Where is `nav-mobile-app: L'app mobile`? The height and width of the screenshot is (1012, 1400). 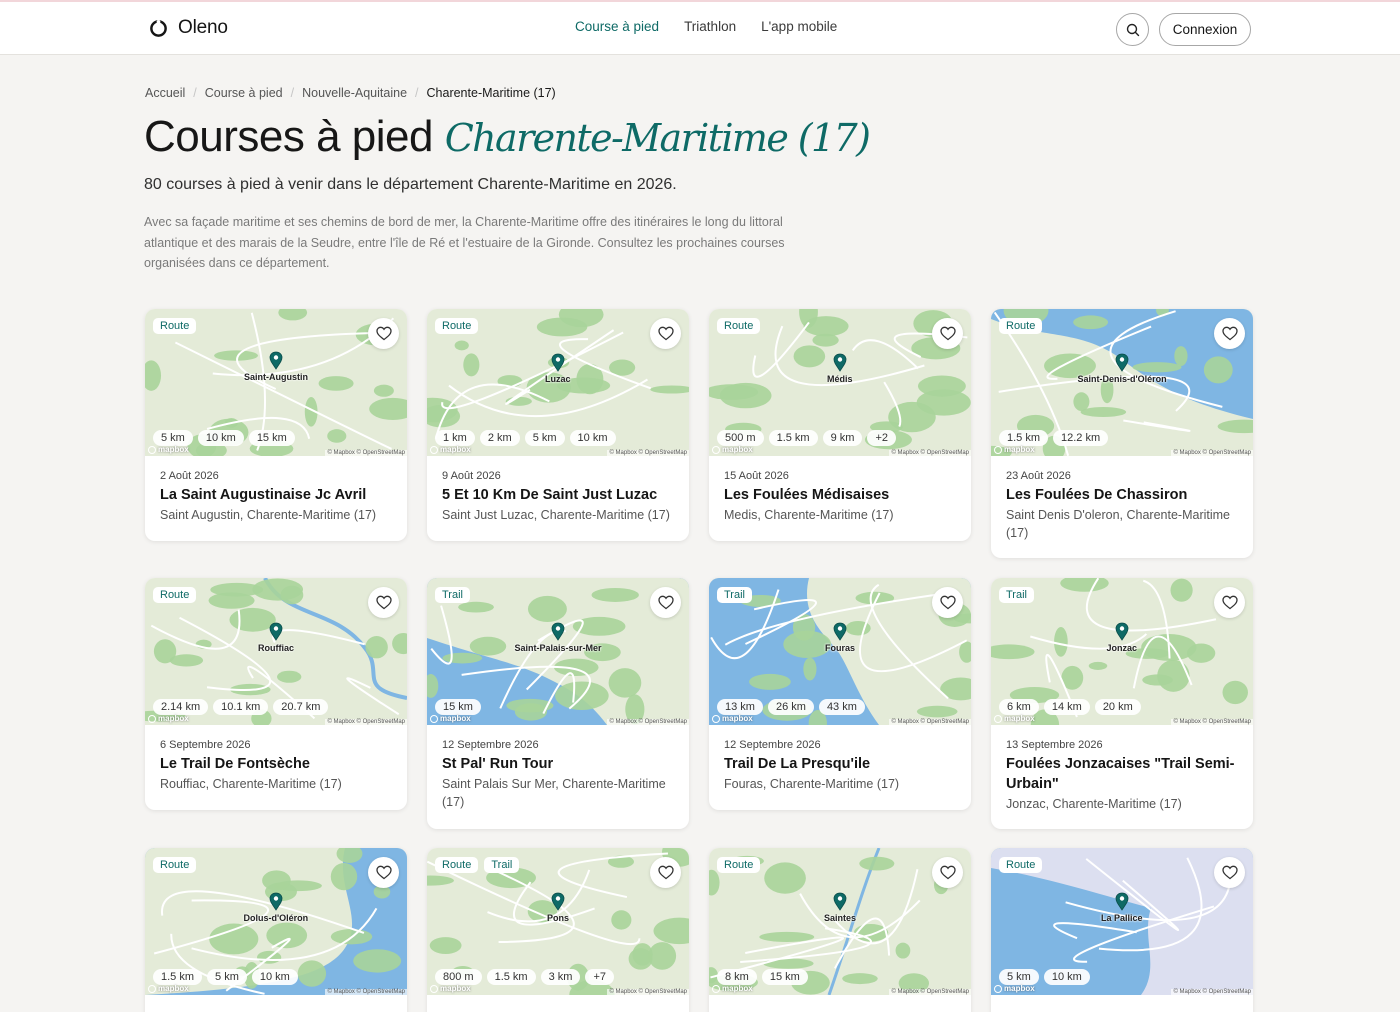 nav-mobile-app: L'app mobile is located at coordinates (799, 26).